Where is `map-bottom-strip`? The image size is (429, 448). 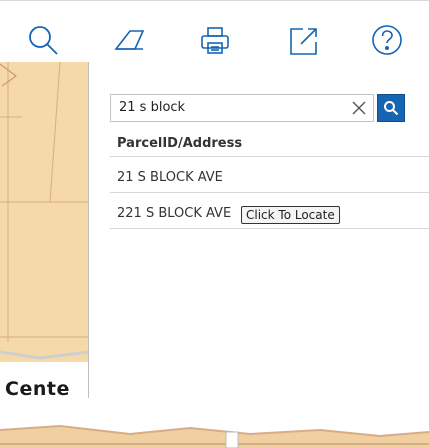
map-bottom-strip is located at coordinates (214, 424).